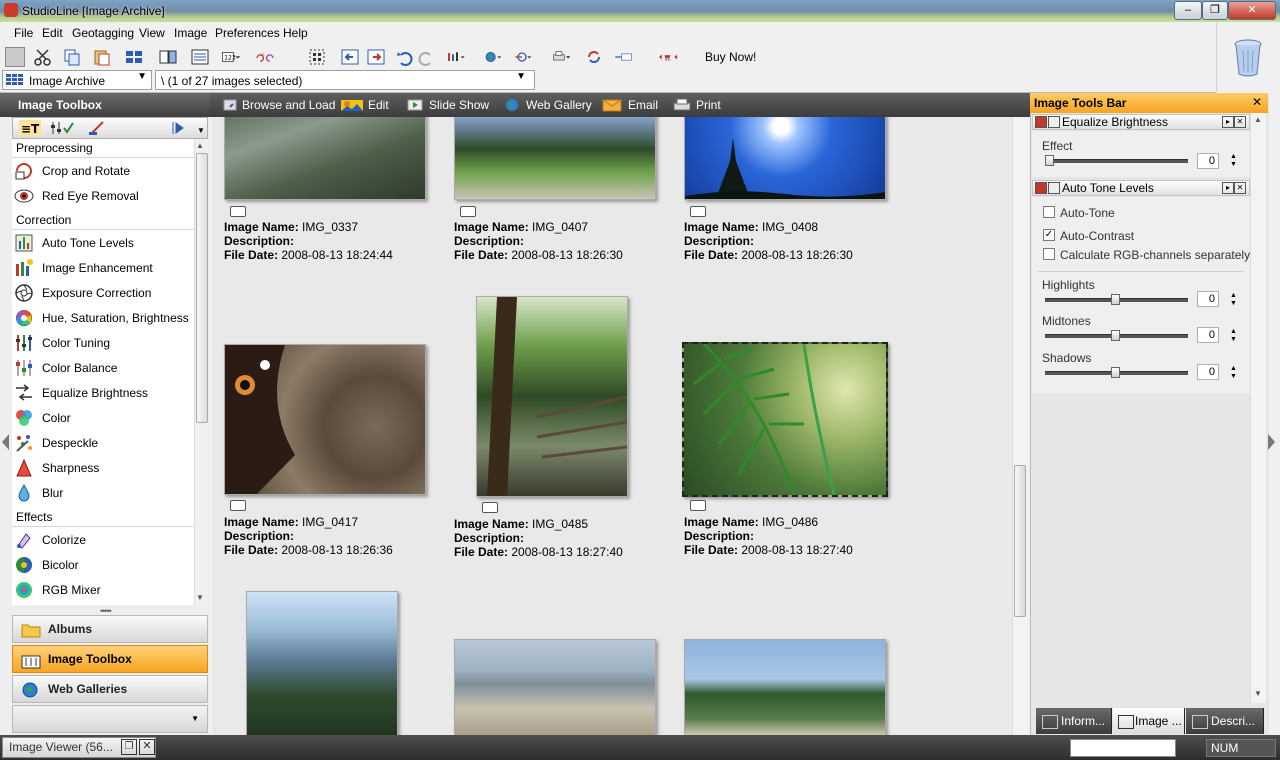 The height and width of the screenshot is (760, 1280). What do you see at coordinates (405, 57) in the screenshot?
I see `undo-icon` at bounding box center [405, 57].